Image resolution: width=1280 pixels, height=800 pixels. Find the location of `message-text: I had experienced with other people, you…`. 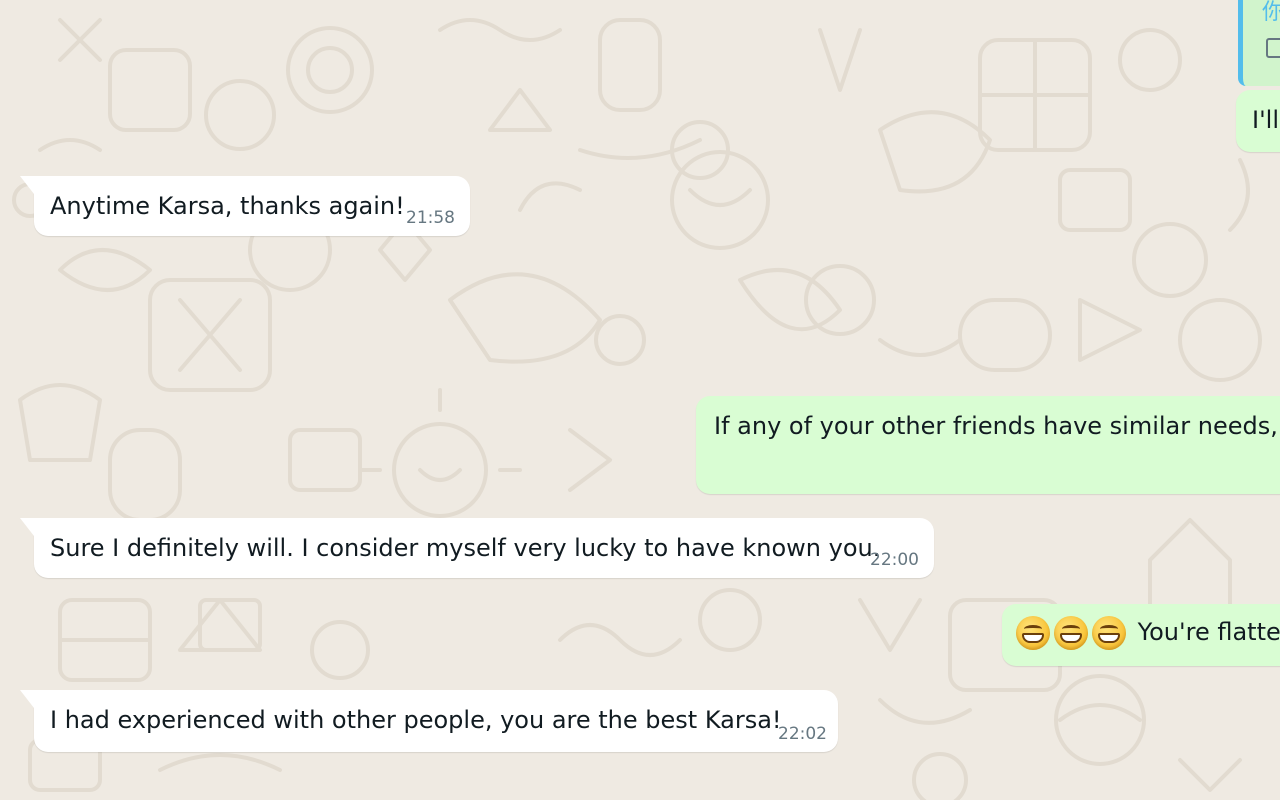

message-text: I had experienced with other people, you… is located at coordinates (416, 720).